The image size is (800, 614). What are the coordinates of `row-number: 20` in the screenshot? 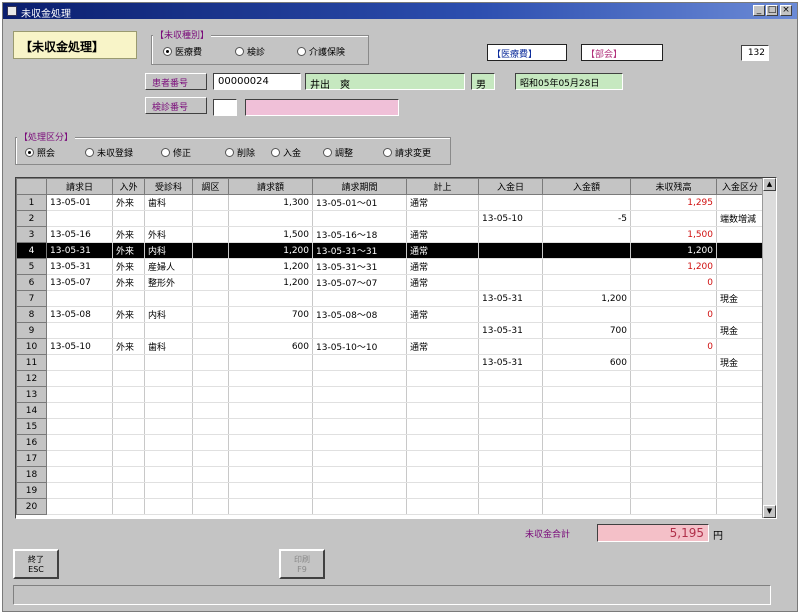 It's located at (31, 506).